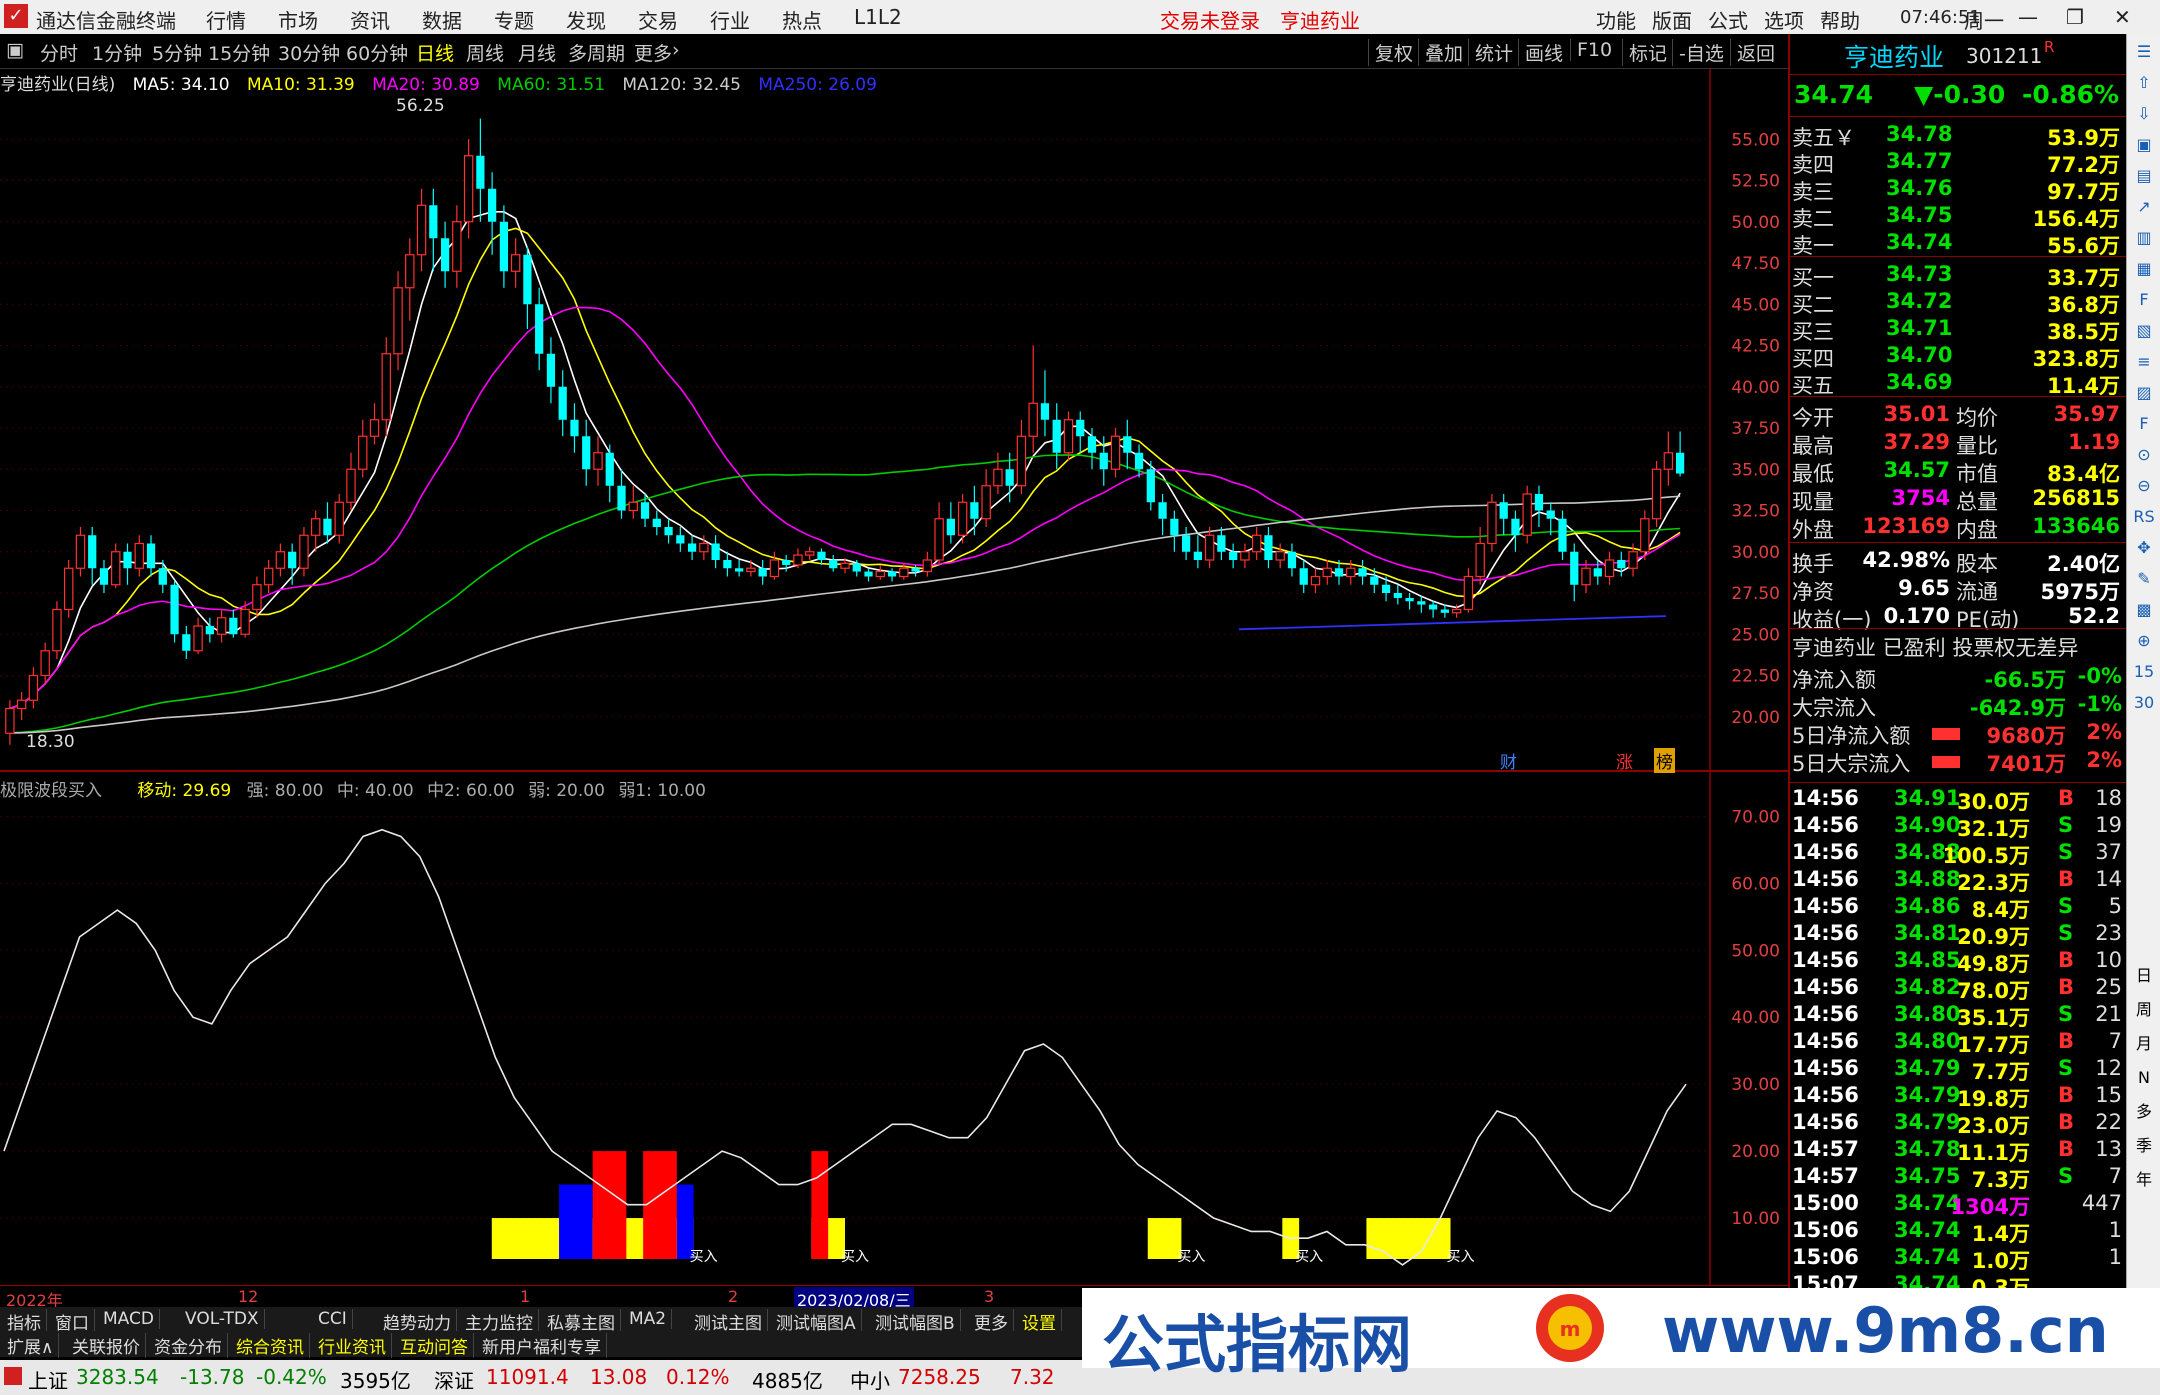  Describe the element at coordinates (2144, 579) in the screenshot. I see `sidebar-tool-icon: ✎` at that location.